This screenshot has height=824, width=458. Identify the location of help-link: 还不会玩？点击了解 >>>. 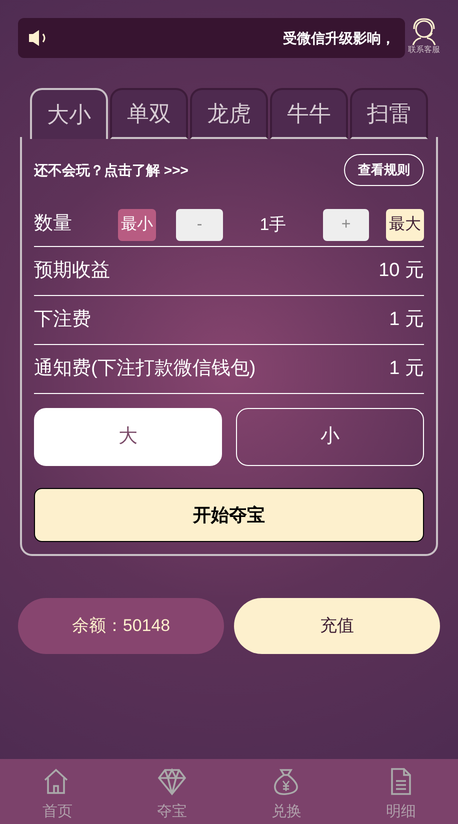
(111, 170).